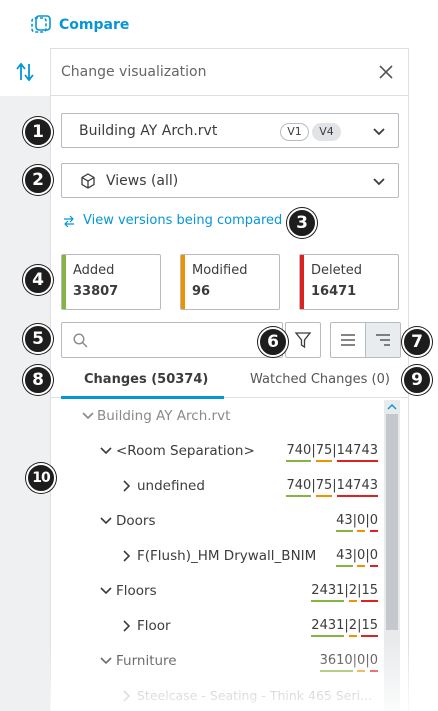  Describe the element at coordinates (320, 379) in the screenshot. I see `tab-watched-changes: Watched Changes (0)` at that location.